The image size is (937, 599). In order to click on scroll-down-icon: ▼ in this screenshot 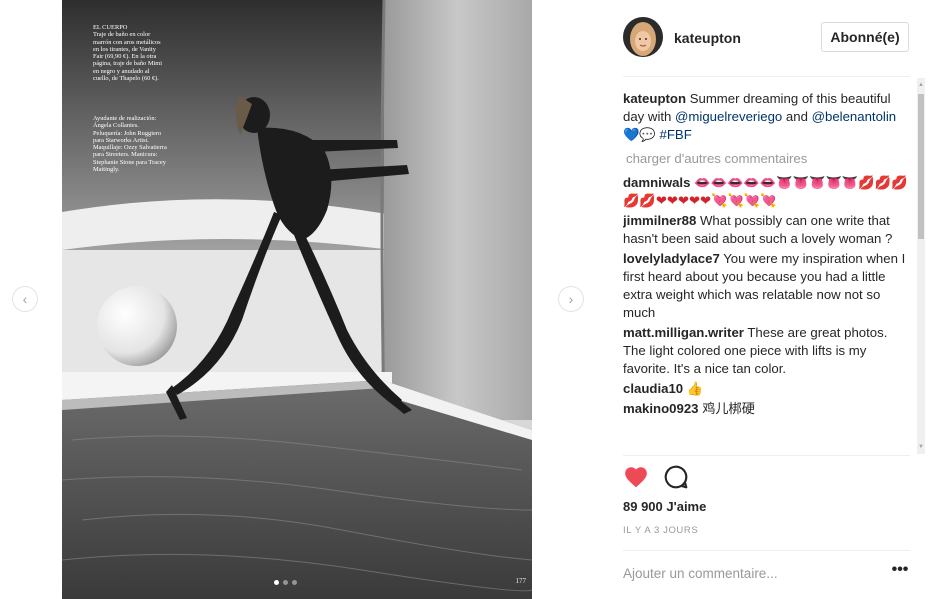, I will do `click(921, 447)`.